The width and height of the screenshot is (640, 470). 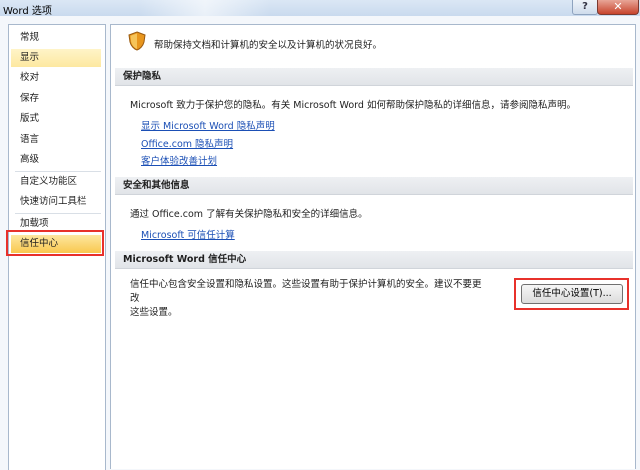 I want to click on sidebar-item-save: 保存, so click(x=56, y=99).